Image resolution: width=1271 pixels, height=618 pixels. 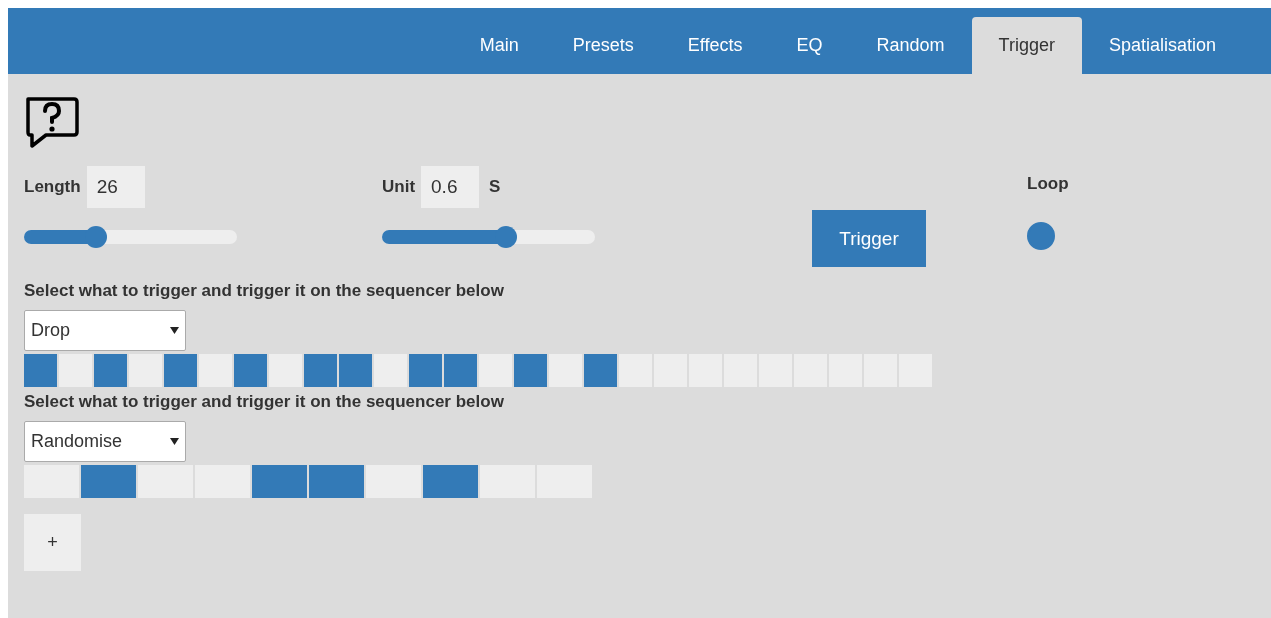 I want to click on tab: Effects, so click(x=715, y=45).